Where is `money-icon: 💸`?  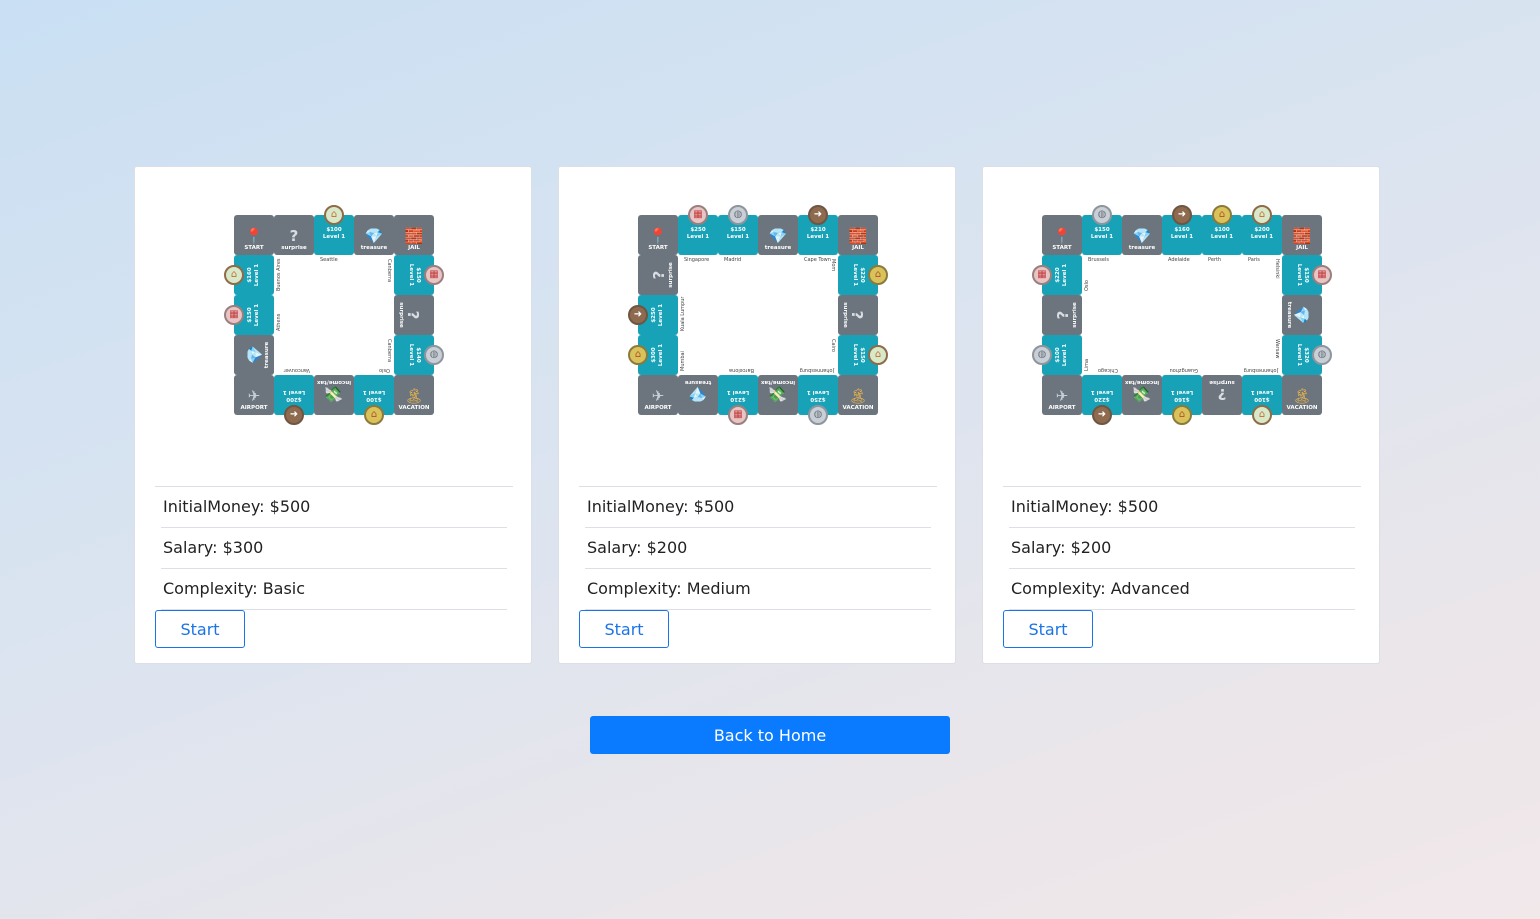
money-icon: 💸 is located at coordinates (334, 394).